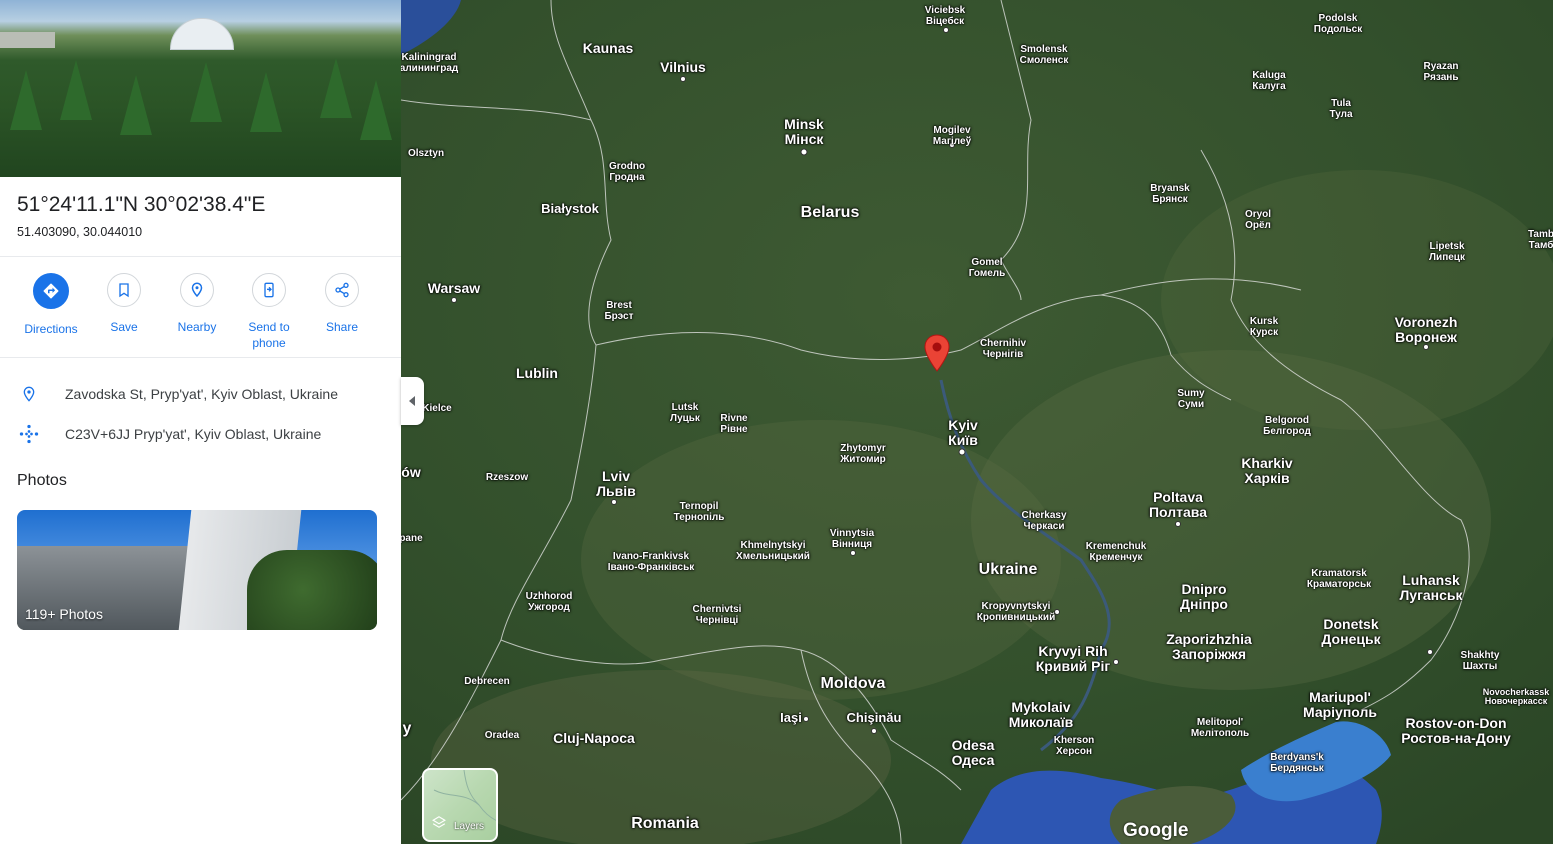 This screenshot has height=844, width=1553. I want to click on map-label-cherkasy: Cherkasy Черкаси, so click(1043, 521).